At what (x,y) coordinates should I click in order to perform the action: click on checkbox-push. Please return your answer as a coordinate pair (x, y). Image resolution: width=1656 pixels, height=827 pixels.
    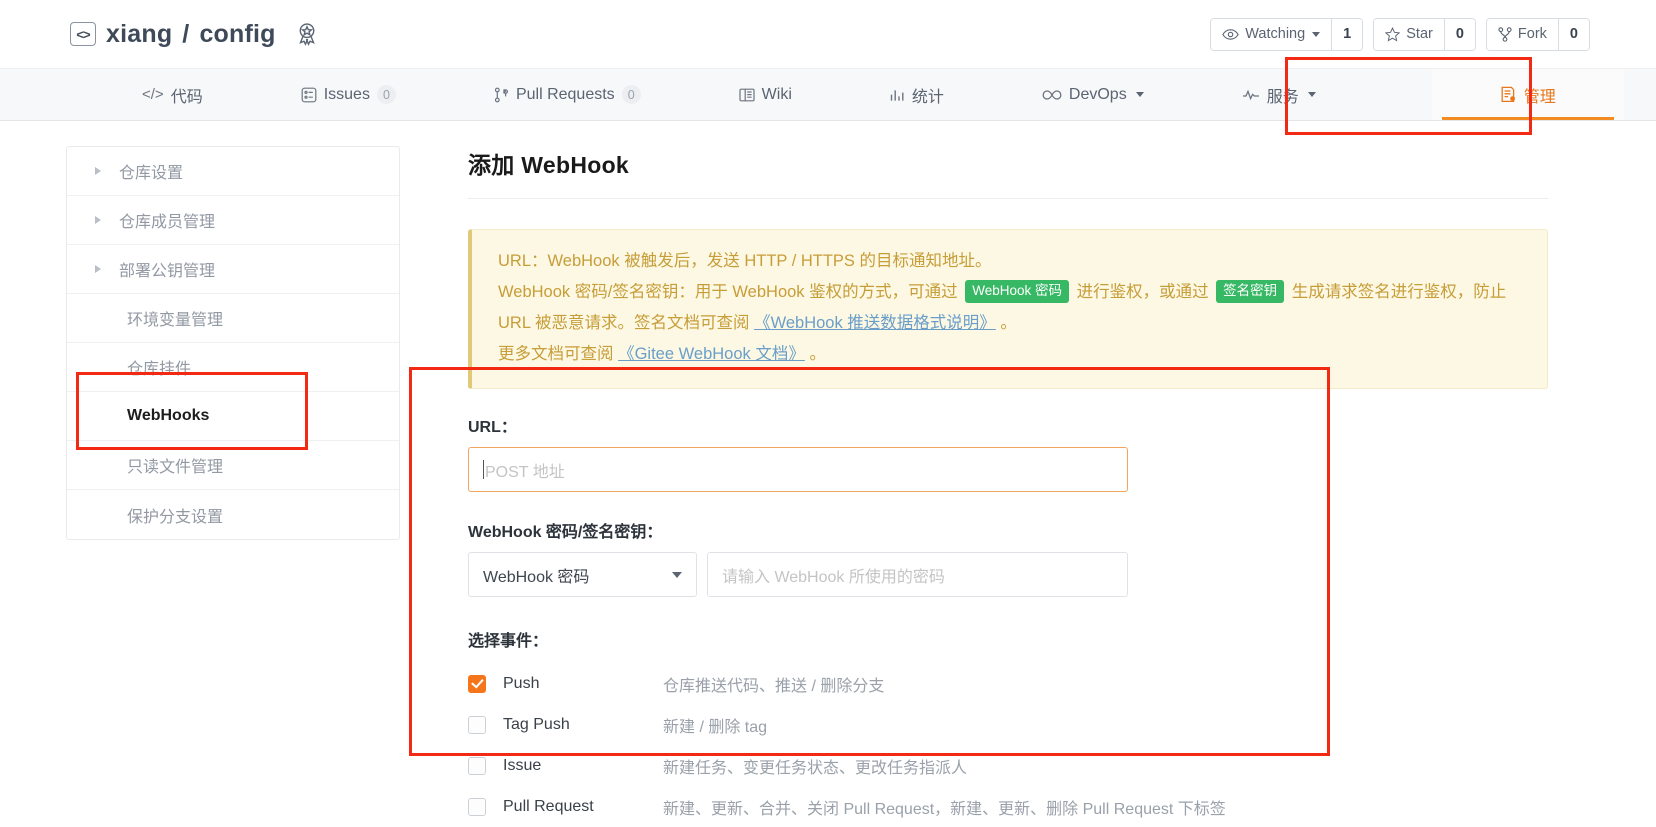
    Looking at the image, I should click on (477, 683).